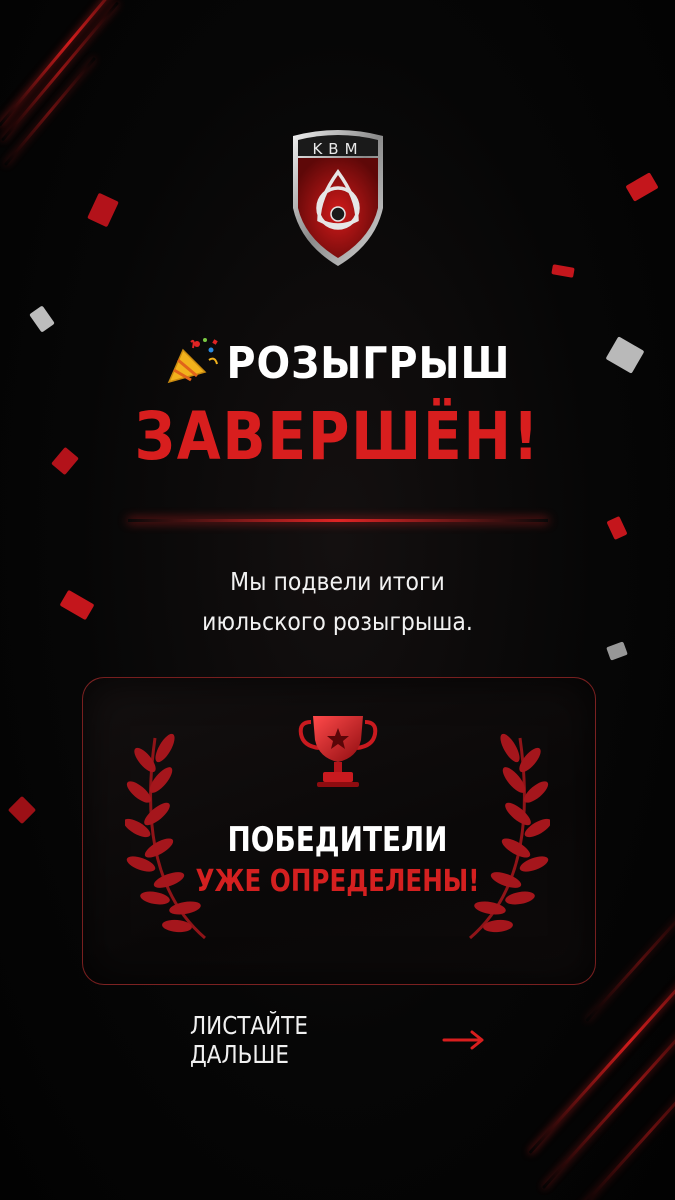  I want to click on red-divider, so click(338, 520).